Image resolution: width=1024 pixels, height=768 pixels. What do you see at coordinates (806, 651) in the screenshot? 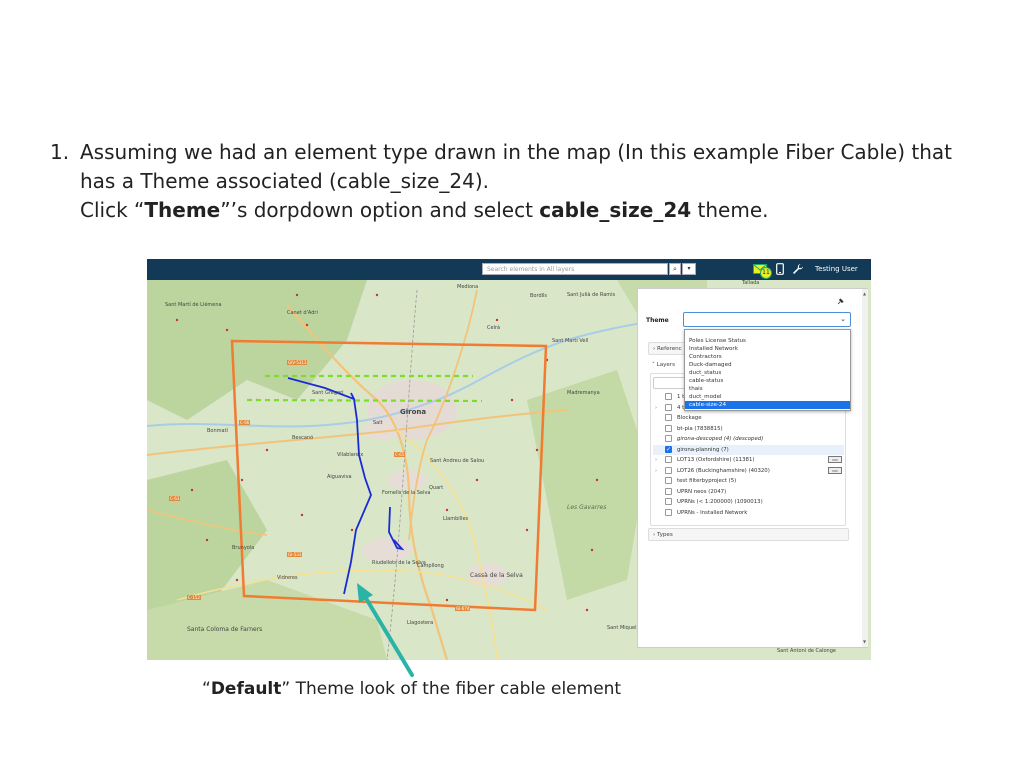
I see `place-label: Sant Antoni de Calonge` at bounding box center [806, 651].